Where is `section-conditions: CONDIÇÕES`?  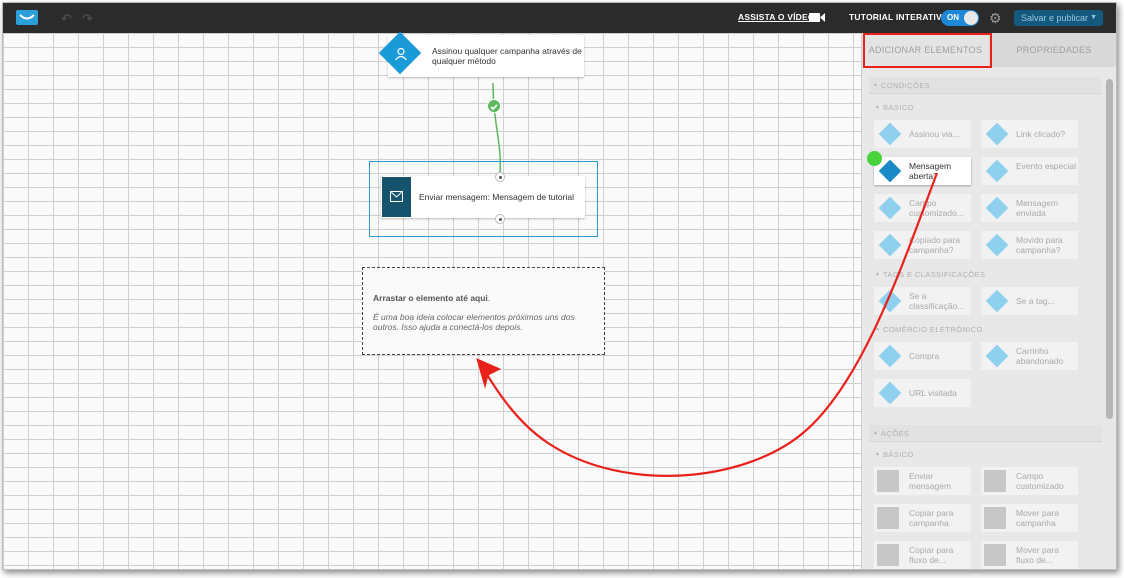
section-conditions: CONDIÇÕES is located at coordinates (985, 85).